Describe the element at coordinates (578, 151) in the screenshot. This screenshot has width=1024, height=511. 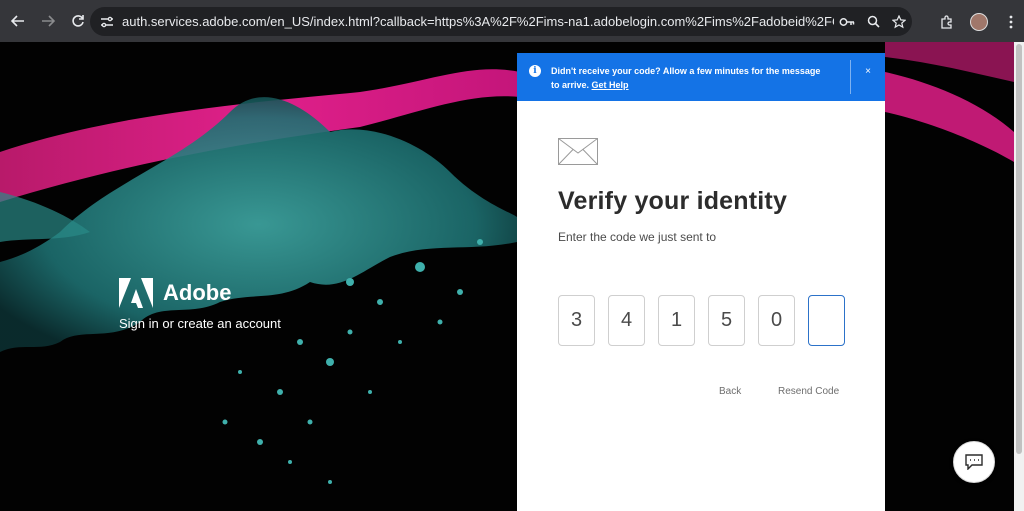
I see `envelope-icon` at that location.